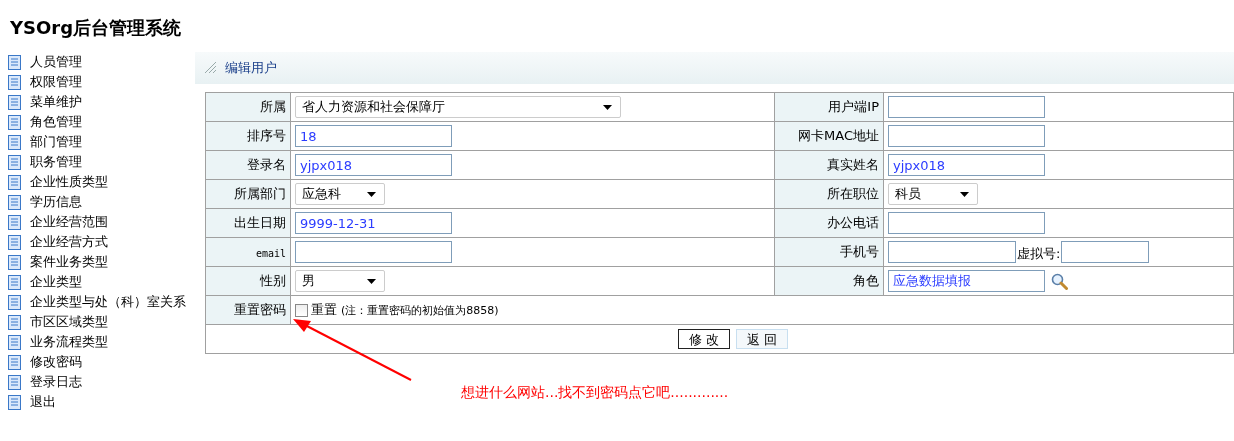  What do you see at coordinates (270, 253) in the screenshot?
I see `field-label: email` at bounding box center [270, 253].